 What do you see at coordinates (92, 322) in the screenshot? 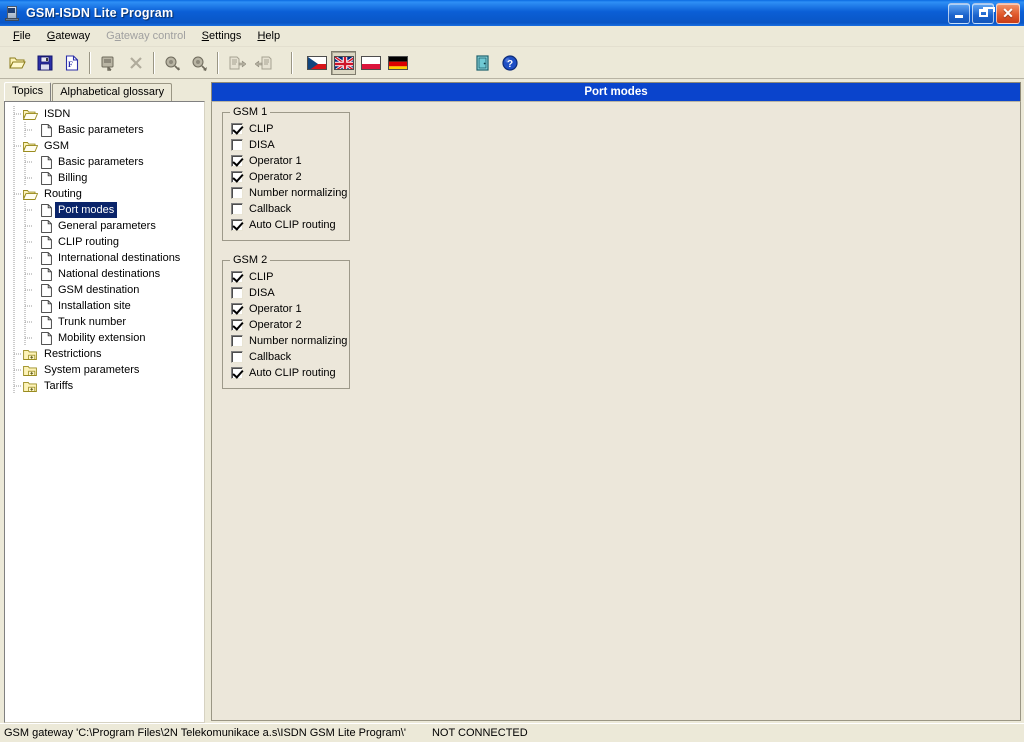
I see `tree-item-label: Trunk number` at bounding box center [92, 322].